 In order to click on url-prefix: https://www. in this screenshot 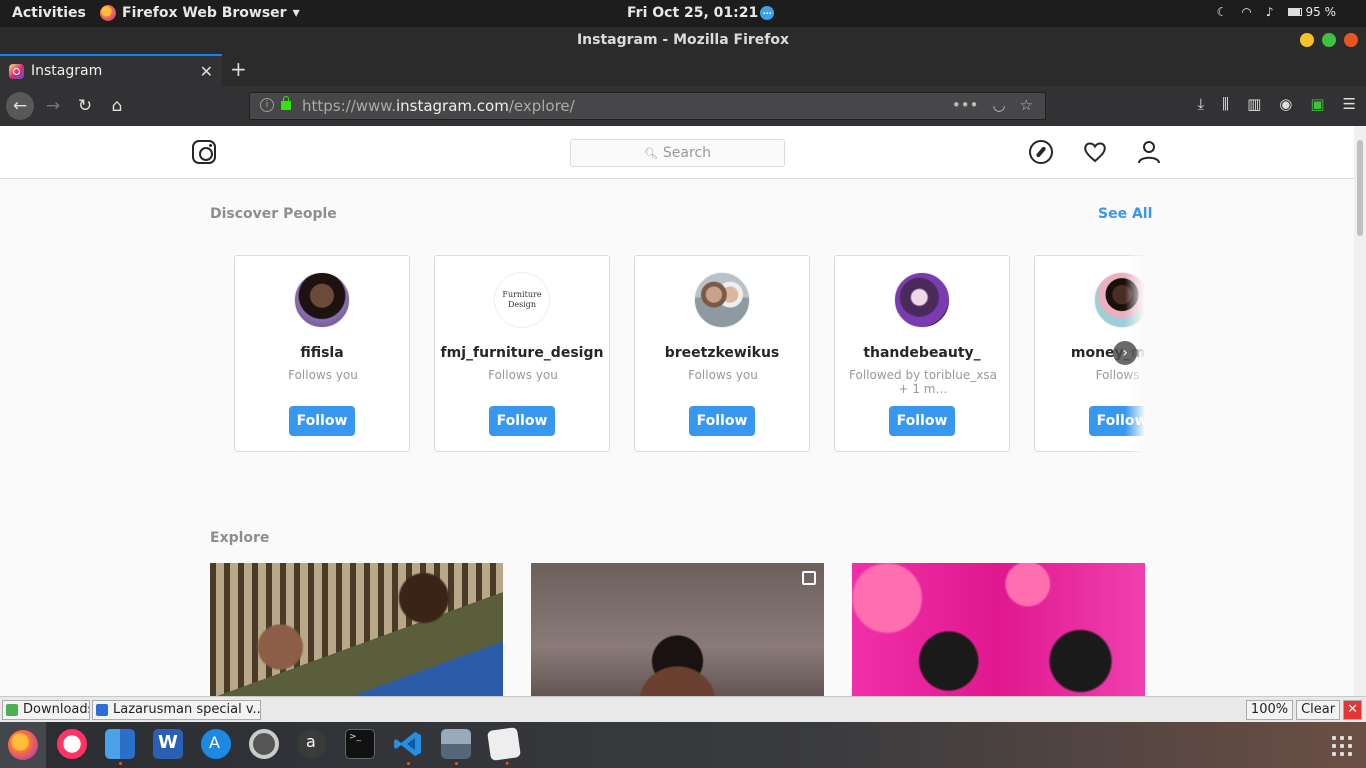, I will do `click(349, 106)`.